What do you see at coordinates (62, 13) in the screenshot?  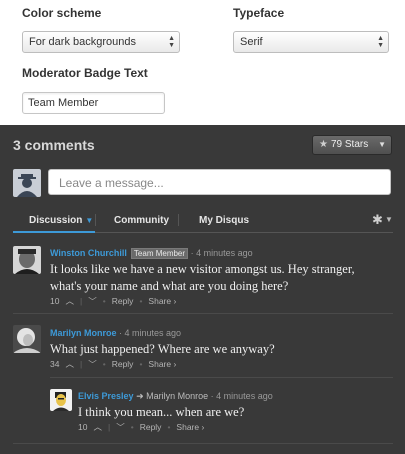 I see `color-scheme-label: Color scheme` at bounding box center [62, 13].